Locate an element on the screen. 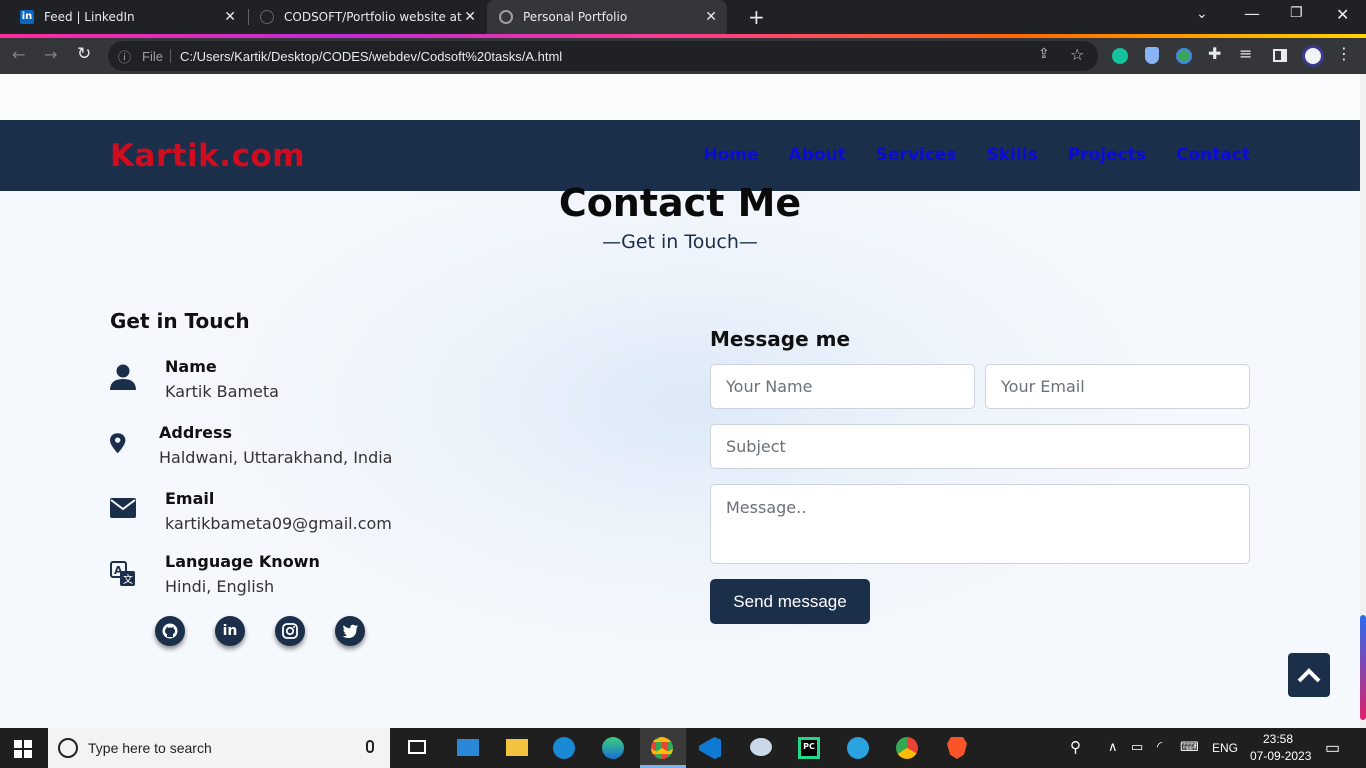 Image resolution: width=1366 pixels, height=768 pixels. twitter-link is located at coordinates (350, 631).